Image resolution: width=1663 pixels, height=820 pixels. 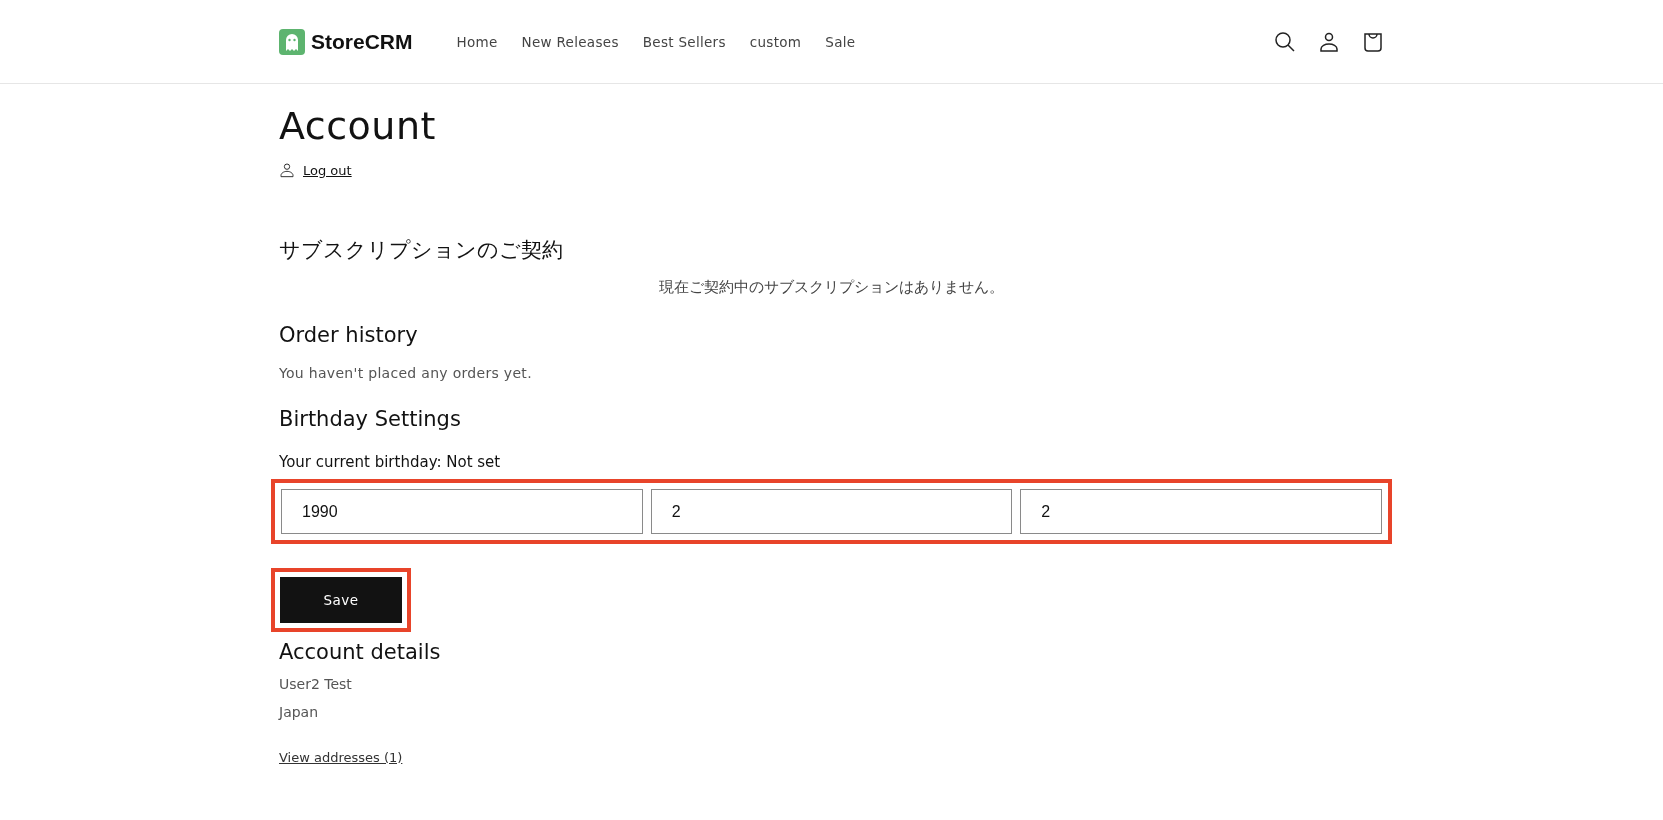 What do you see at coordinates (421, 250) in the screenshot?
I see `section-heading: サブスクリプションのご契約` at bounding box center [421, 250].